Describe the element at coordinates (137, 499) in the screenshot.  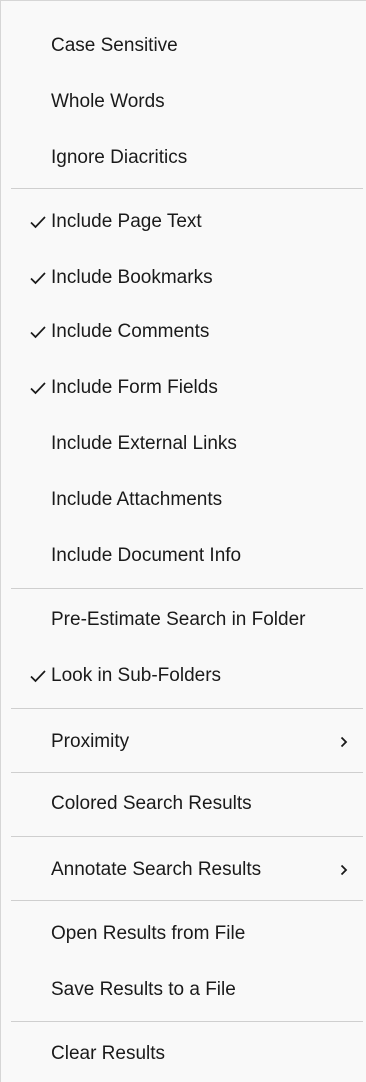
I see `menu-item-label: Include Attachments` at that location.